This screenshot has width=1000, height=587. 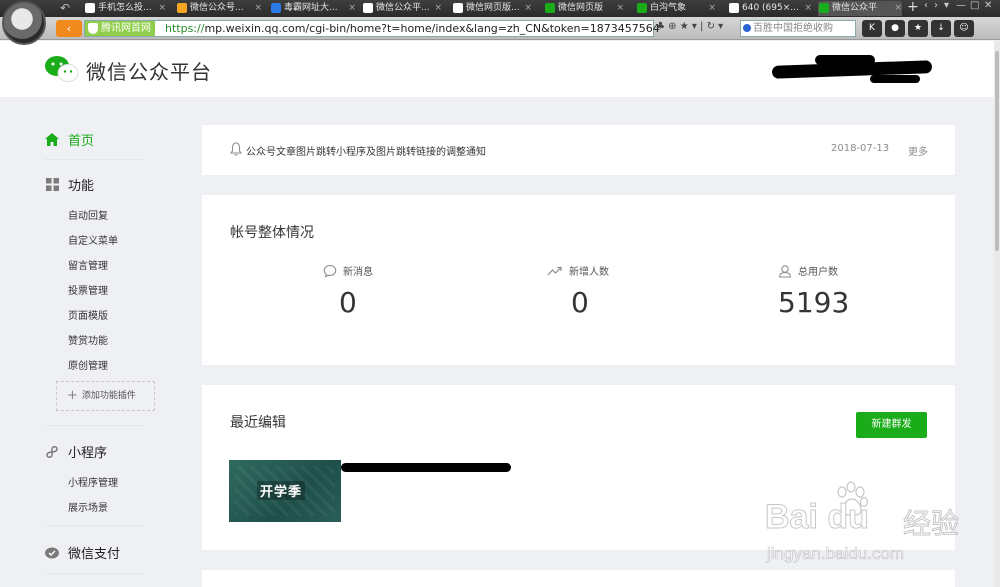 I want to click on browser-tab: 手机怎么投... ×, so click(x=125, y=8).